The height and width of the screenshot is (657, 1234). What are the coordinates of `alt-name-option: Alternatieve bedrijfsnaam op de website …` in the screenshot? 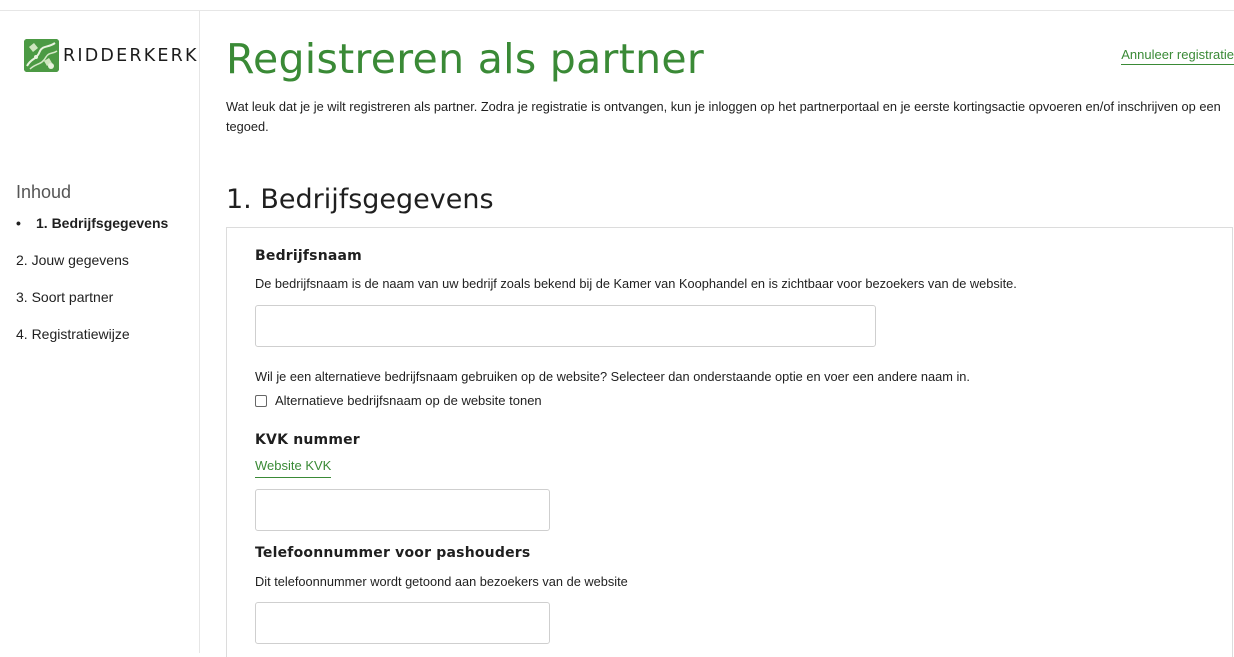 It's located at (398, 400).